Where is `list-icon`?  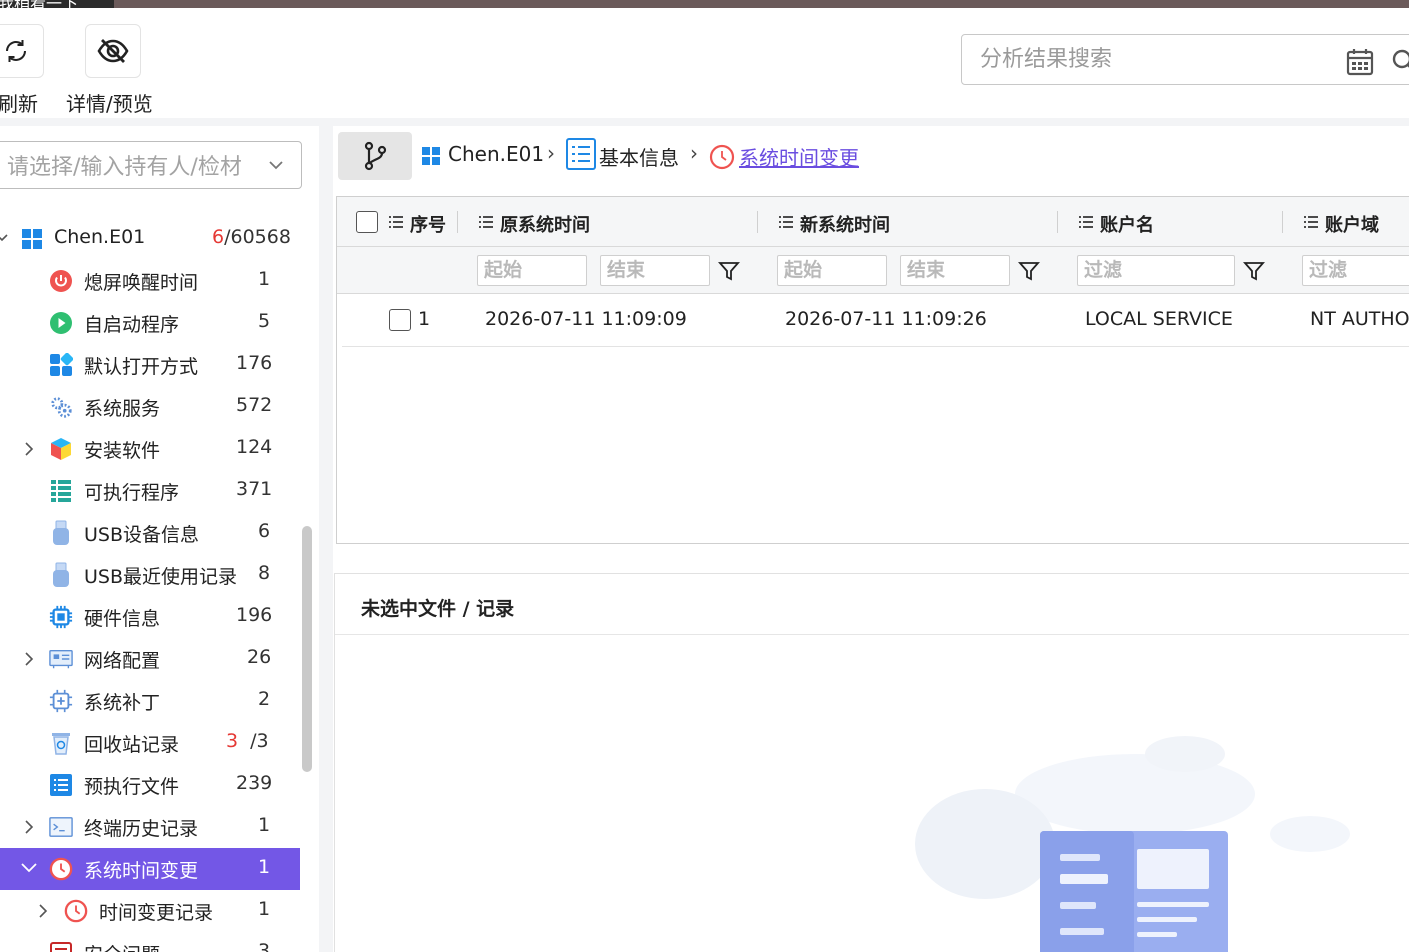 list-icon is located at coordinates (581, 154).